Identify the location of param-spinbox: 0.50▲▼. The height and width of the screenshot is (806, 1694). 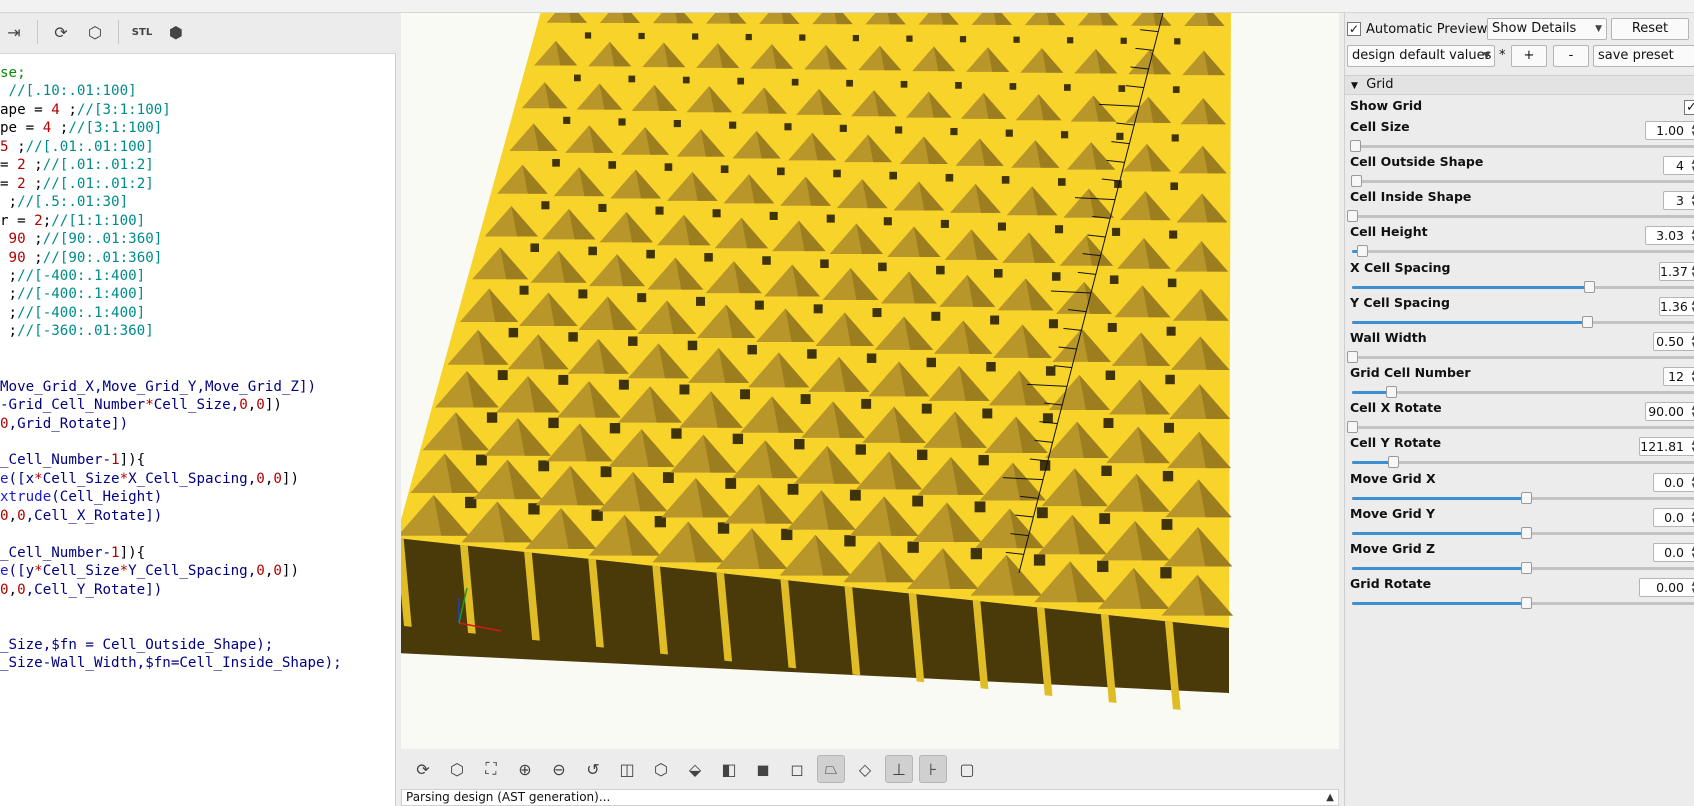
(1673, 341).